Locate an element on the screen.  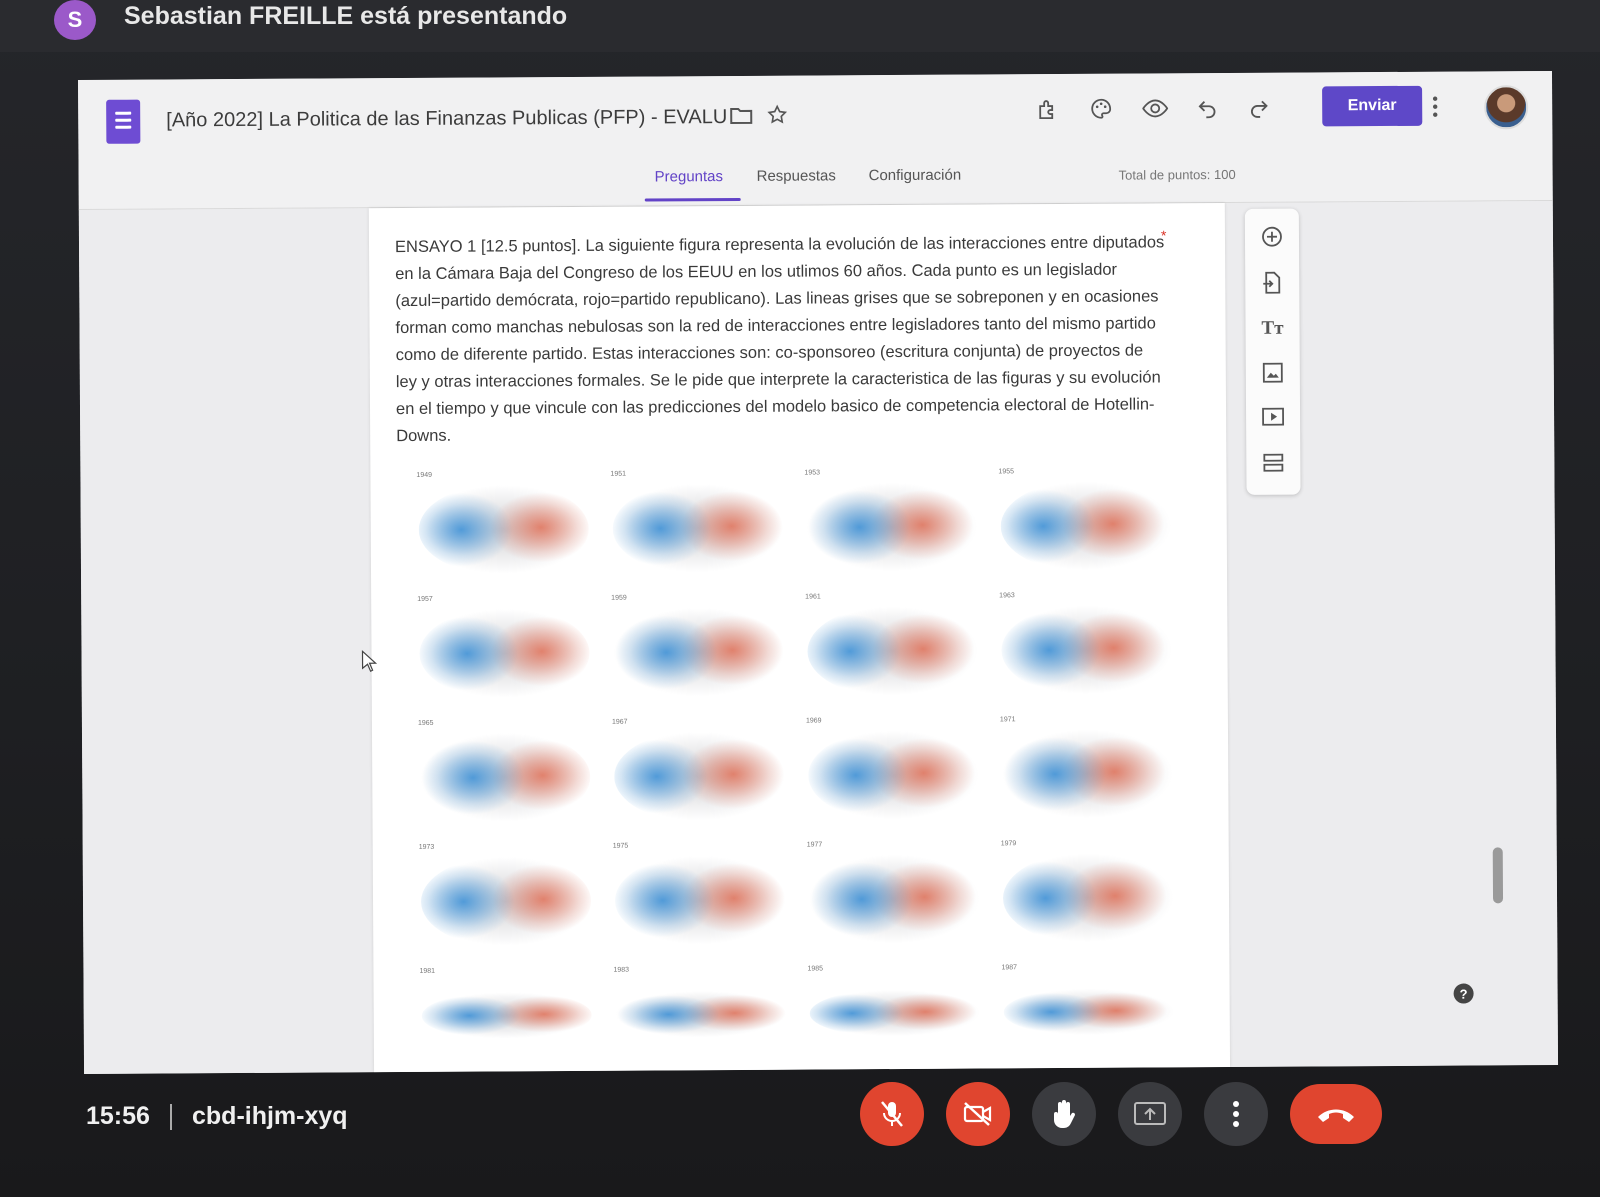
plot-year-label: 1981 is located at coordinates (427, 971).